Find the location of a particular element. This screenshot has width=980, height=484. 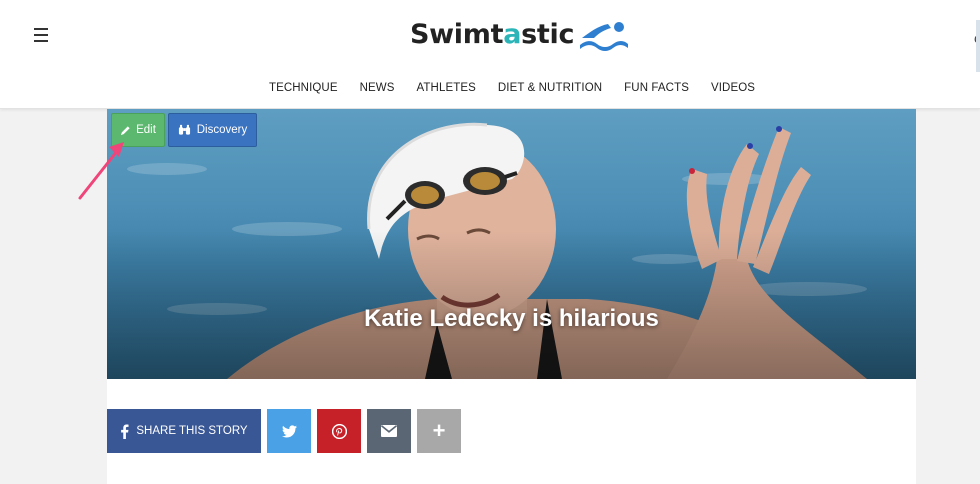

swimmer-icon is located at coordinates (604, 36).